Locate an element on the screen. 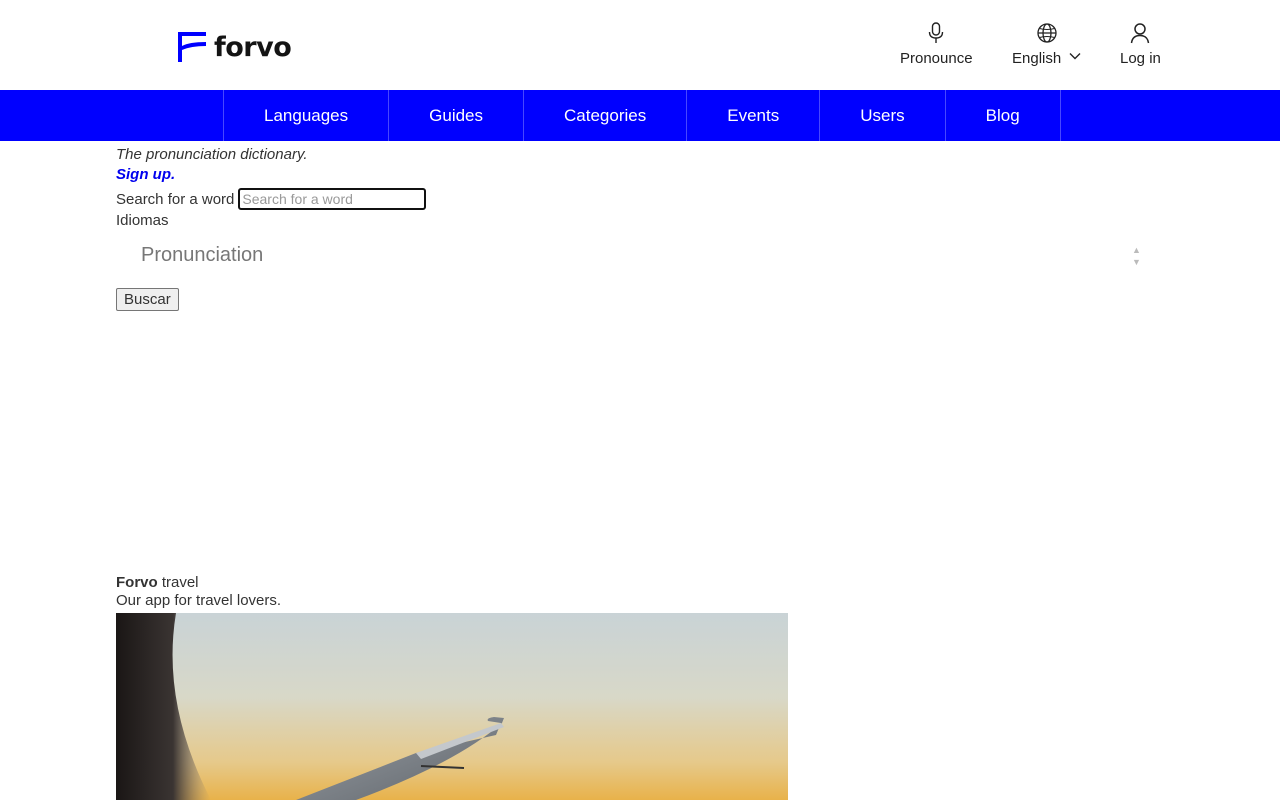 The height and width of the screenshot is (800, 1280). logo-wordmark: forvo is located at coordinates (253, 47).